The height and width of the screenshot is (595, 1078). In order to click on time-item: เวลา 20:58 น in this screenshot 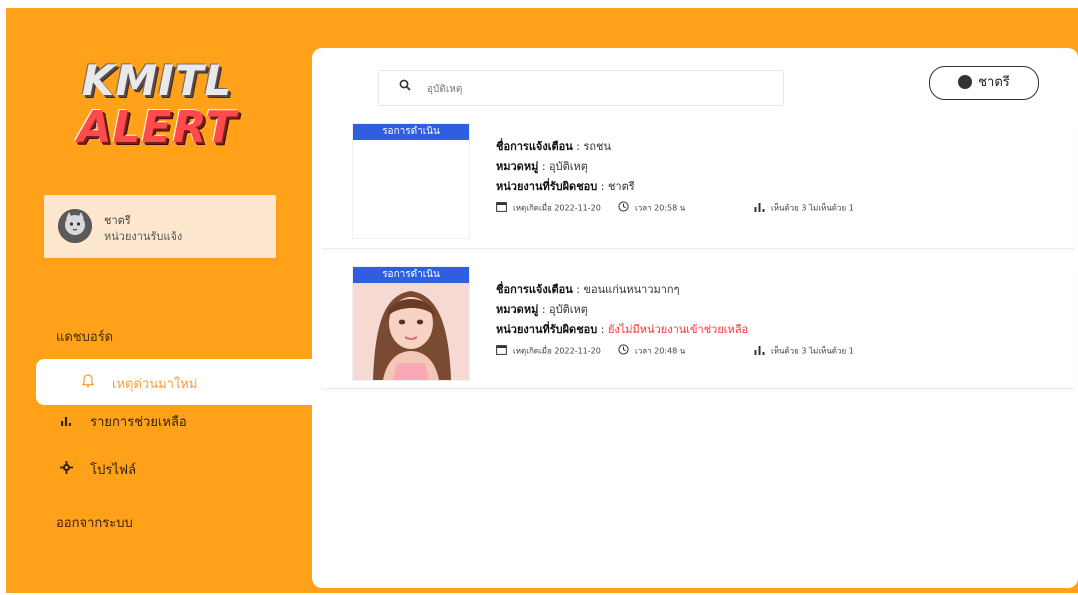, I will do `click(651, 208)`.